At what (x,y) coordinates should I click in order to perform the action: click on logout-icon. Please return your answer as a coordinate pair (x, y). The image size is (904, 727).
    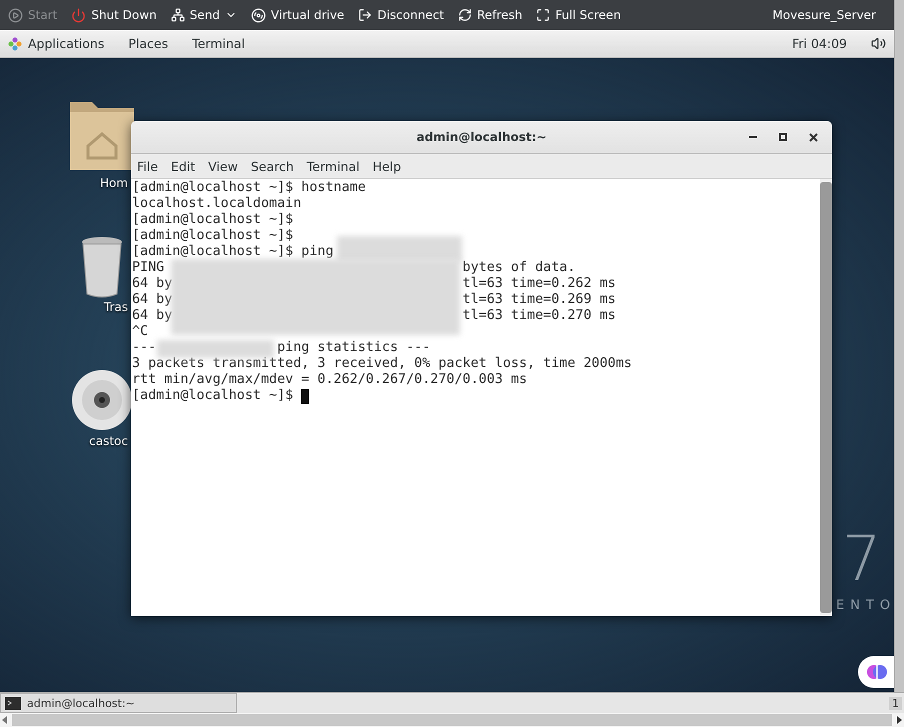
    Looking at the image, I should click on (365, 15).